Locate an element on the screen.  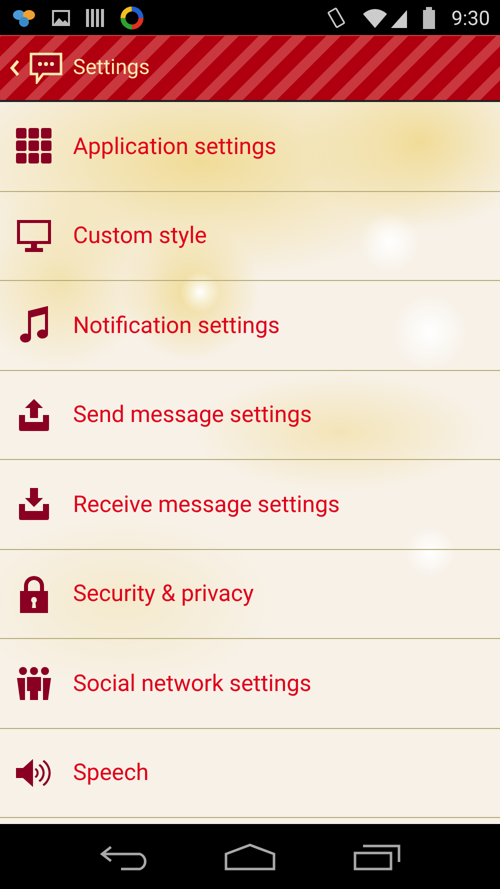
settings-item: Security & privacy is located at coordinates (250, 594).